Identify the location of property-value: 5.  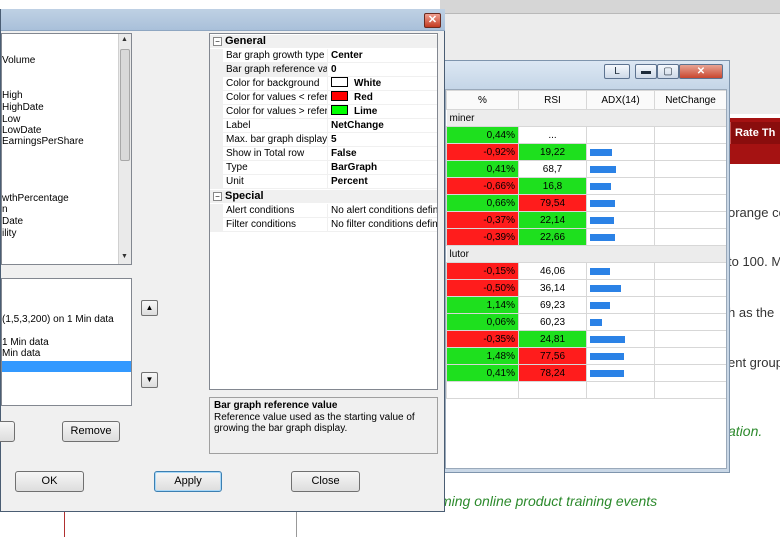
(383, 140).